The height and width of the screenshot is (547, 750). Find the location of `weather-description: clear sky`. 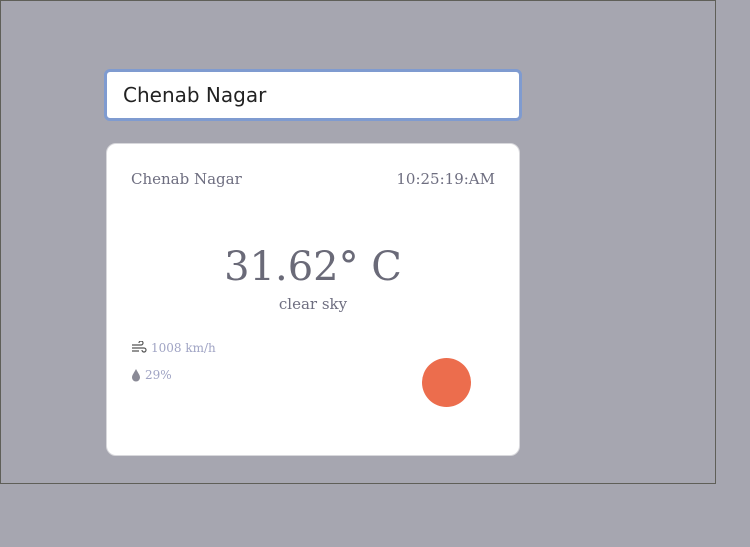

weather-description: clear sky is located at coordinates (313, 304).